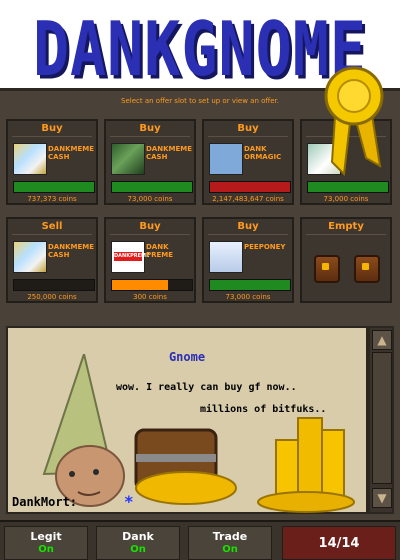 The width and height of the screenshot is (400, 560). Describe the element at coordinates (346, 226) in the screenshot. I see `offer-type: Empty` at that location.